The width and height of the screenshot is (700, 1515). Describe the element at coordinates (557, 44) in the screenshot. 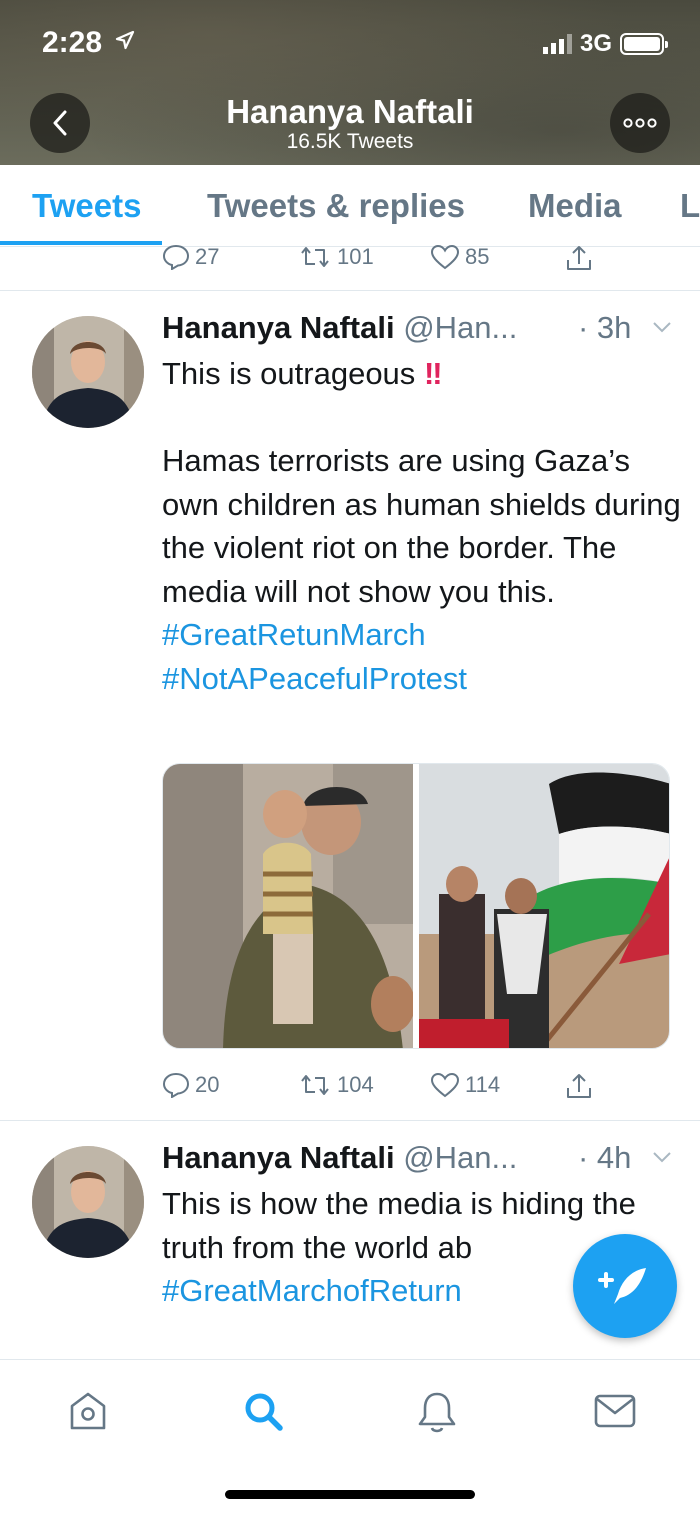

I see `signal-icon` at that location.